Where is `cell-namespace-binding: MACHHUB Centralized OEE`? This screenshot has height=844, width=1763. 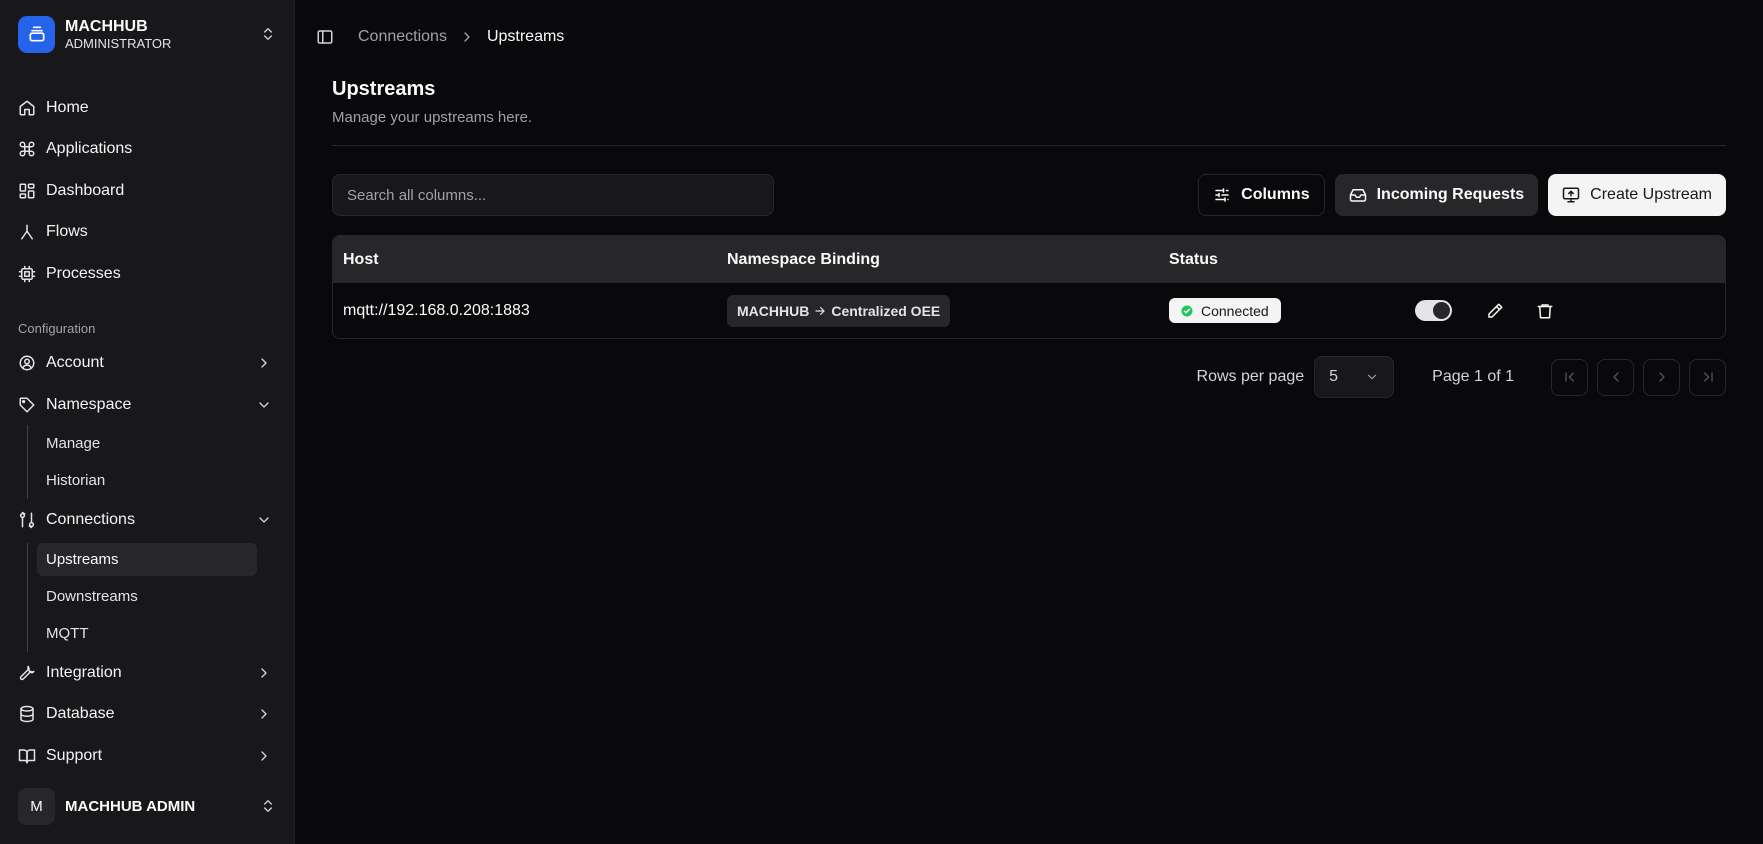 cell-namespace-binding: MACHHUB Centralized OEE is located at coordinates (948, 310).